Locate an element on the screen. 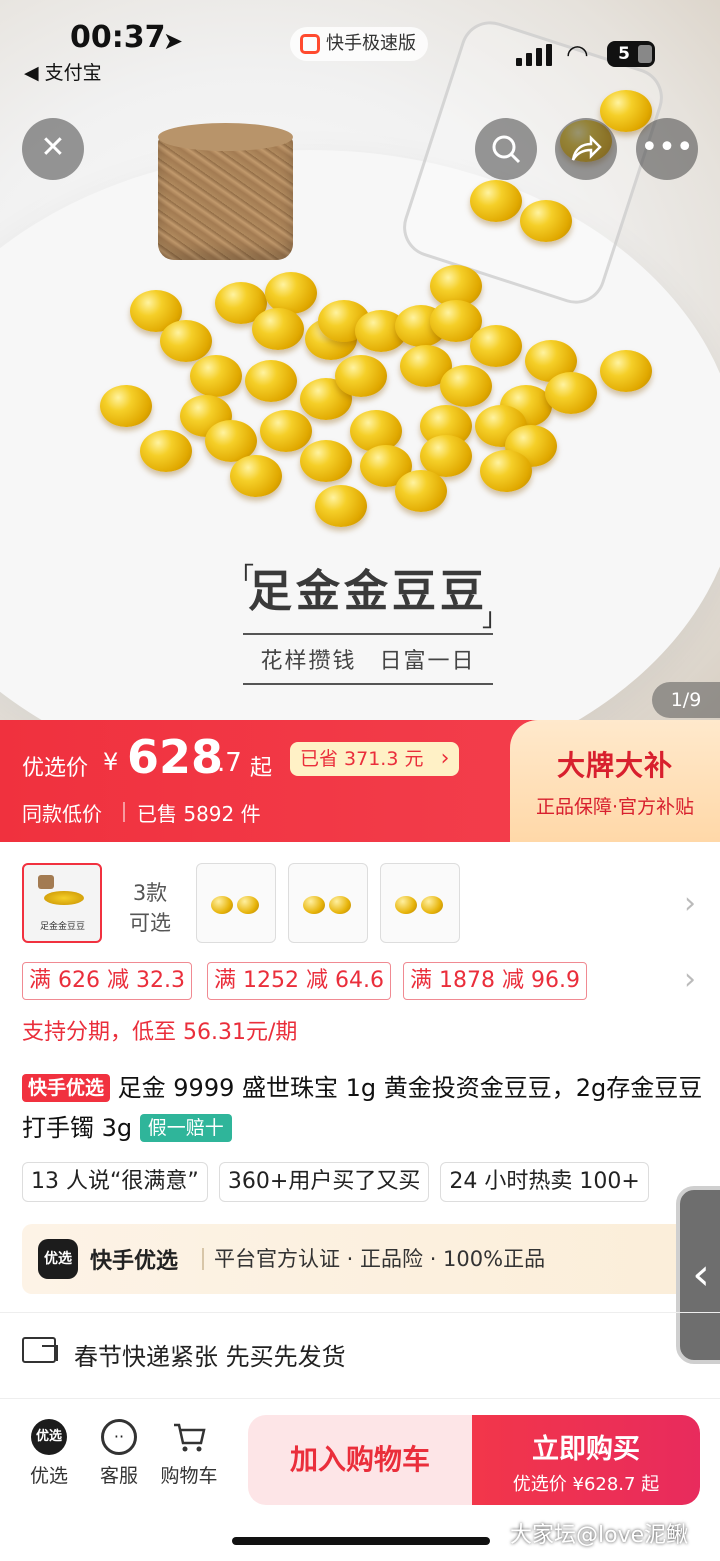 The width and height of the screenshot is (720, 1561). status-bar: 00:37 ➤ ◀ 支付宝 快手极速版 ◠ 5 is located at coordinates (360, 45).